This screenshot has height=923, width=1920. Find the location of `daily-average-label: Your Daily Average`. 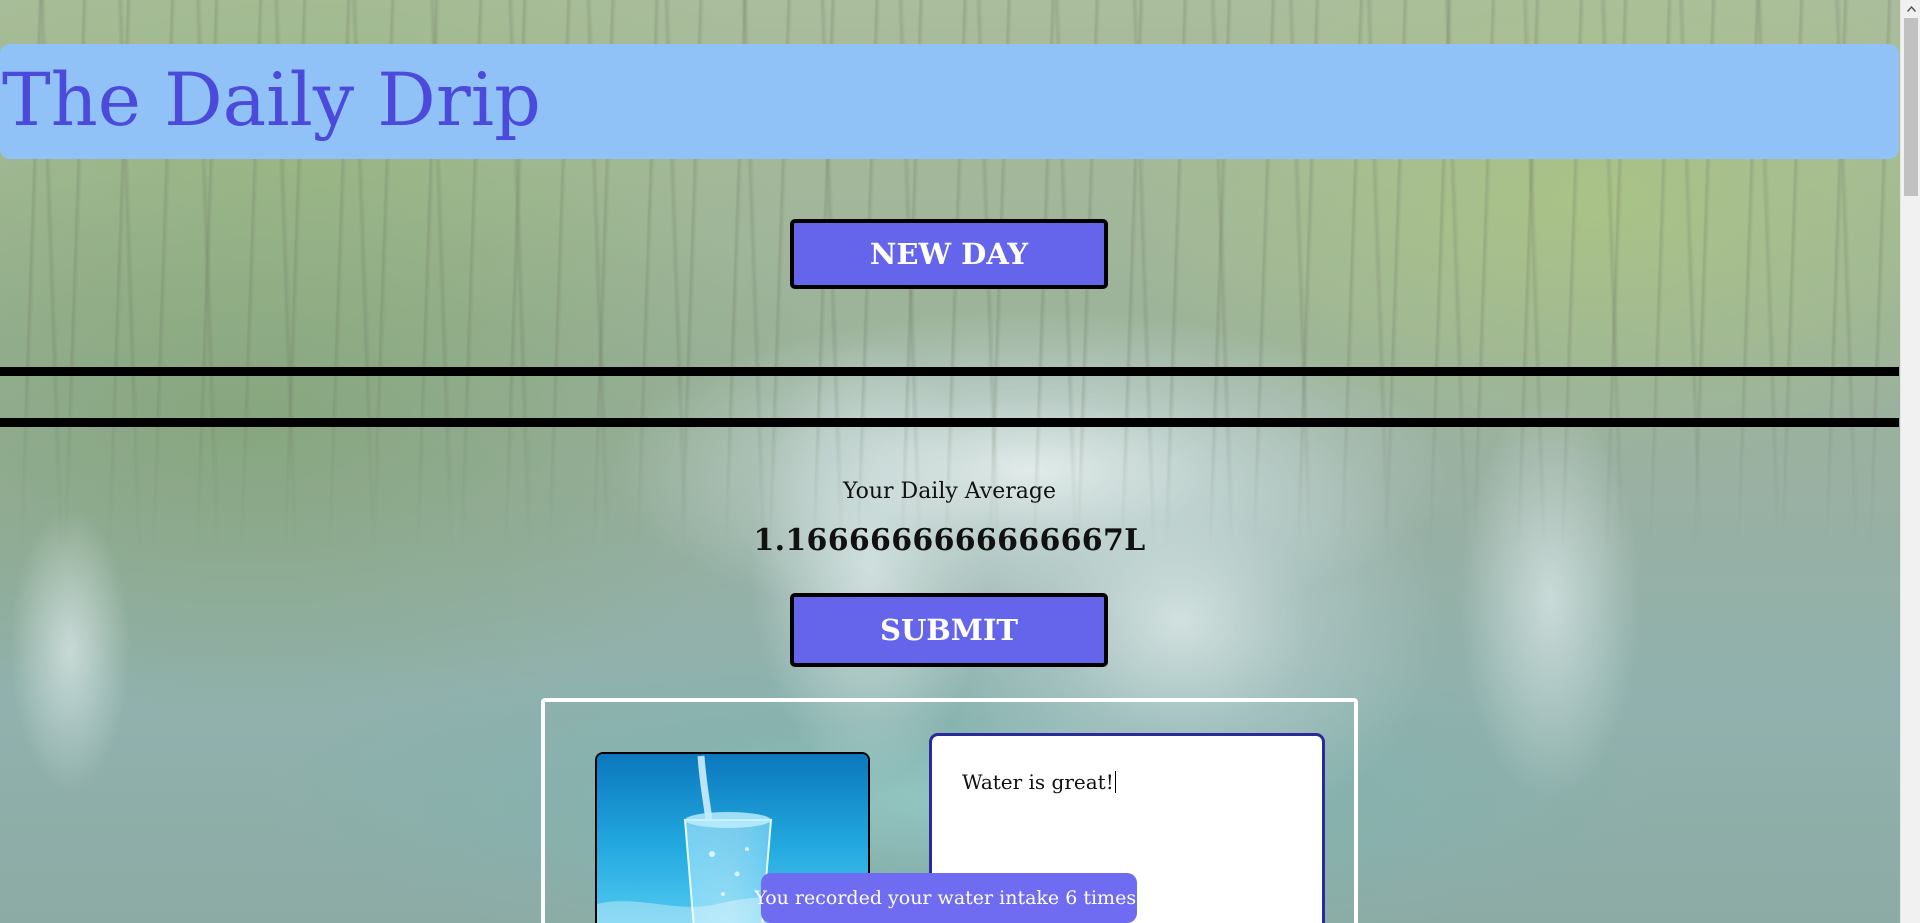

daily-average-label: Your Daily Average is located at coordinates (949, 491).